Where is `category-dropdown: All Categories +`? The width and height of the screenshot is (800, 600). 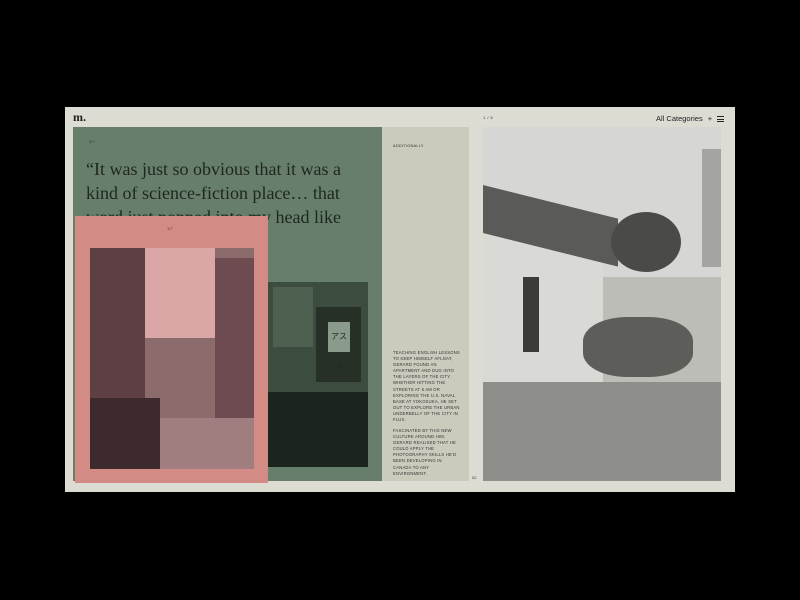 category-dropdown: All Categories + is located at coordinates (684, 118).